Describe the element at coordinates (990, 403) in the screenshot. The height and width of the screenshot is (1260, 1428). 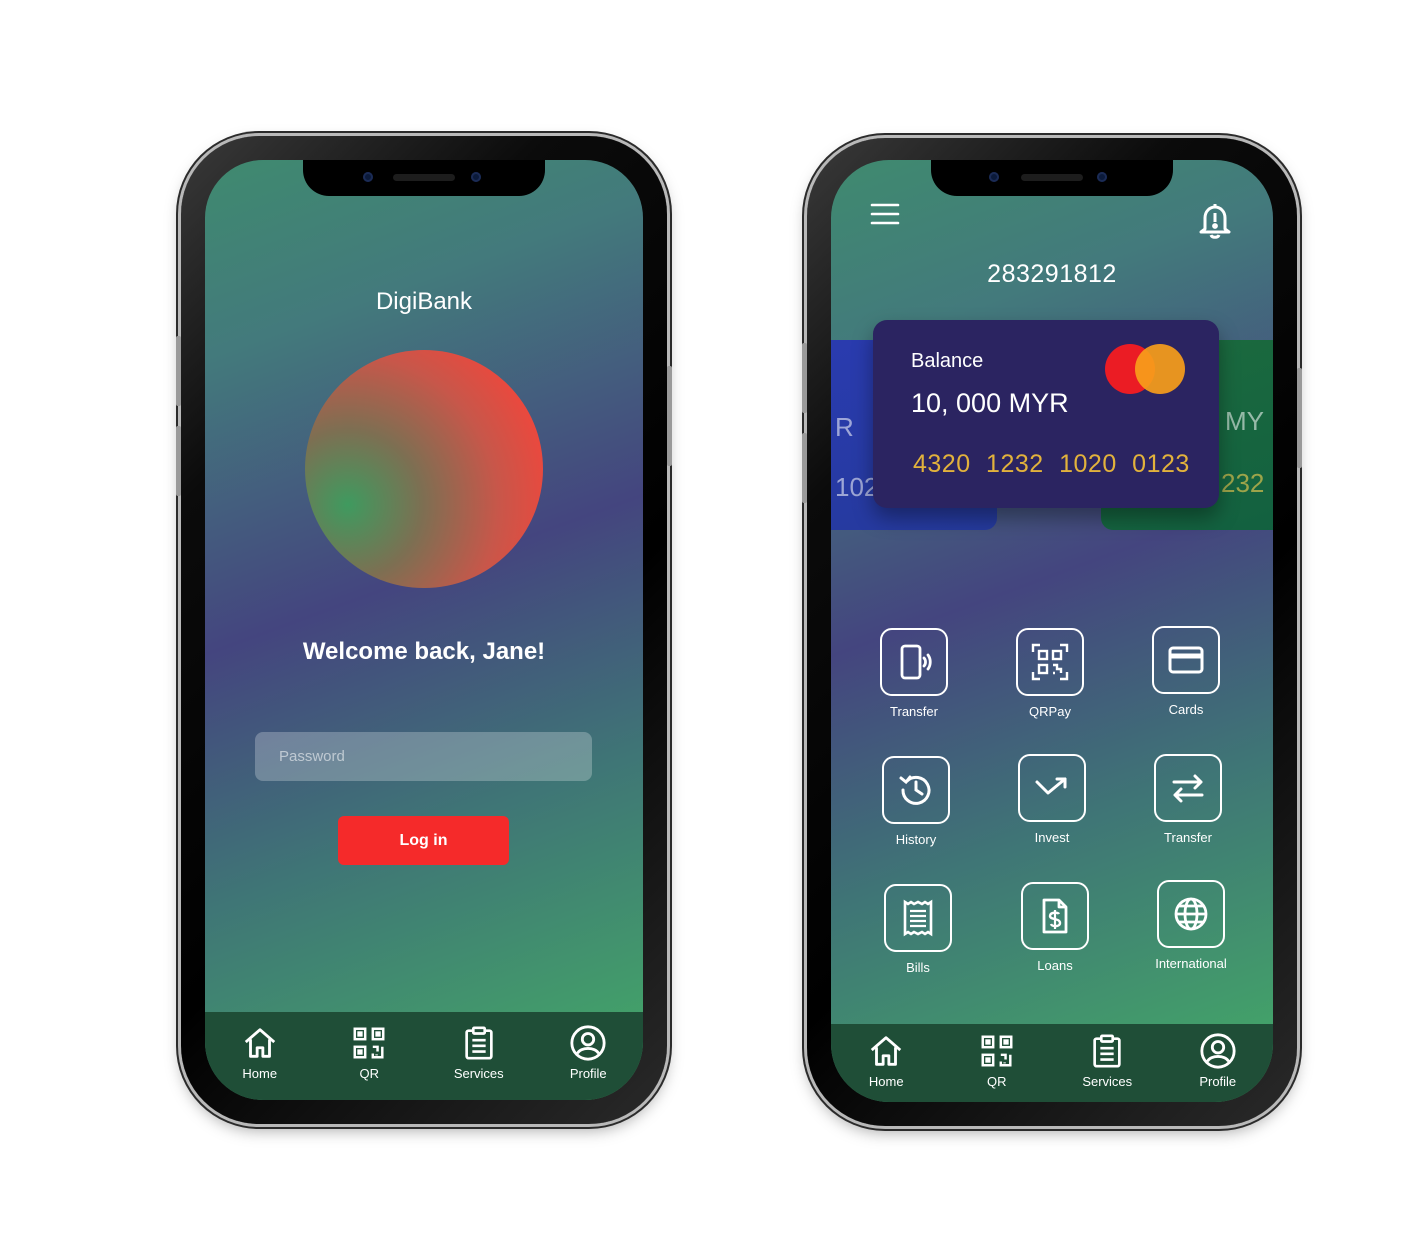
I see `balance-value: 10, 000 MYR` at that location.